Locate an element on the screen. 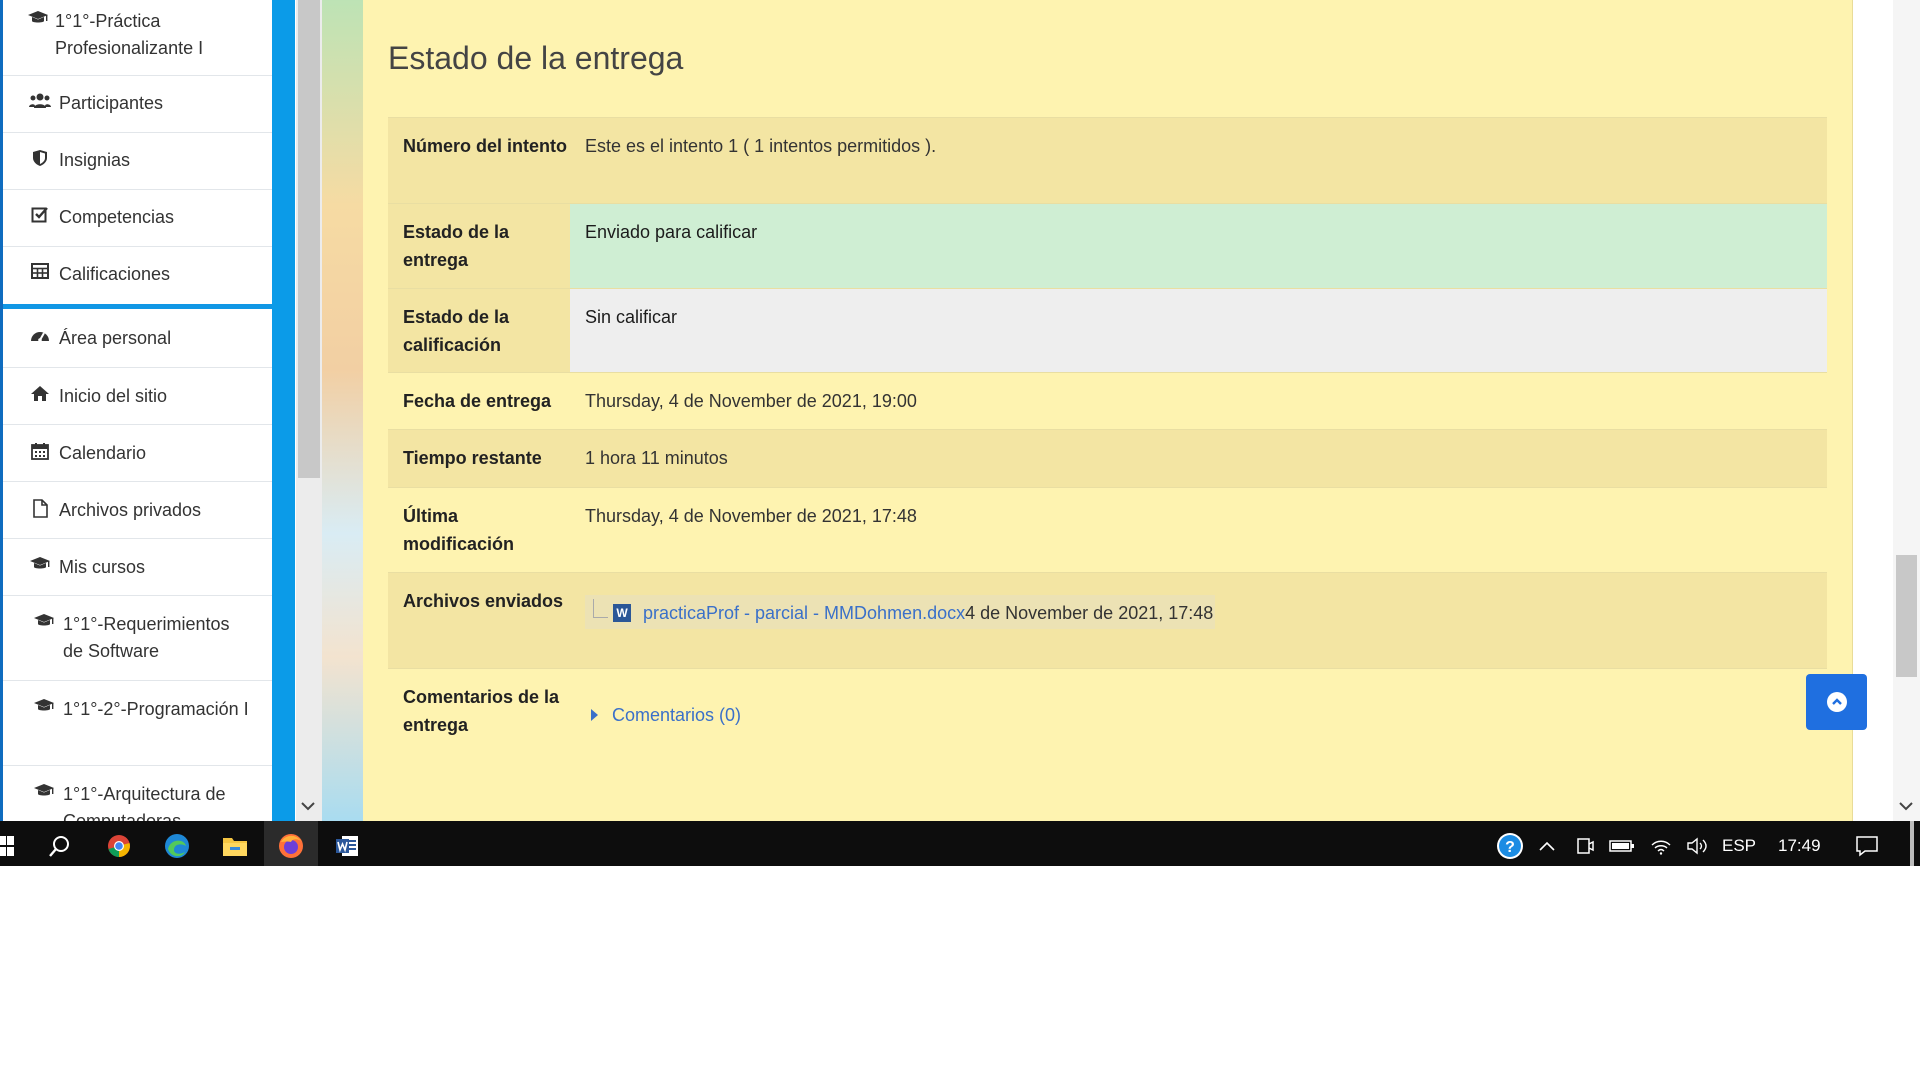  sidebar-item-label: Participantes is located at coordinates (111, 103).